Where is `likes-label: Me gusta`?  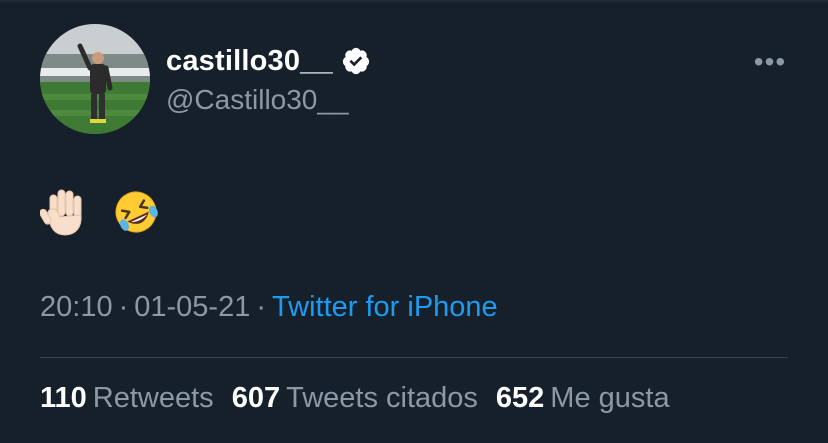
likes-label: Me gusta is located at coordinates (610, 398).